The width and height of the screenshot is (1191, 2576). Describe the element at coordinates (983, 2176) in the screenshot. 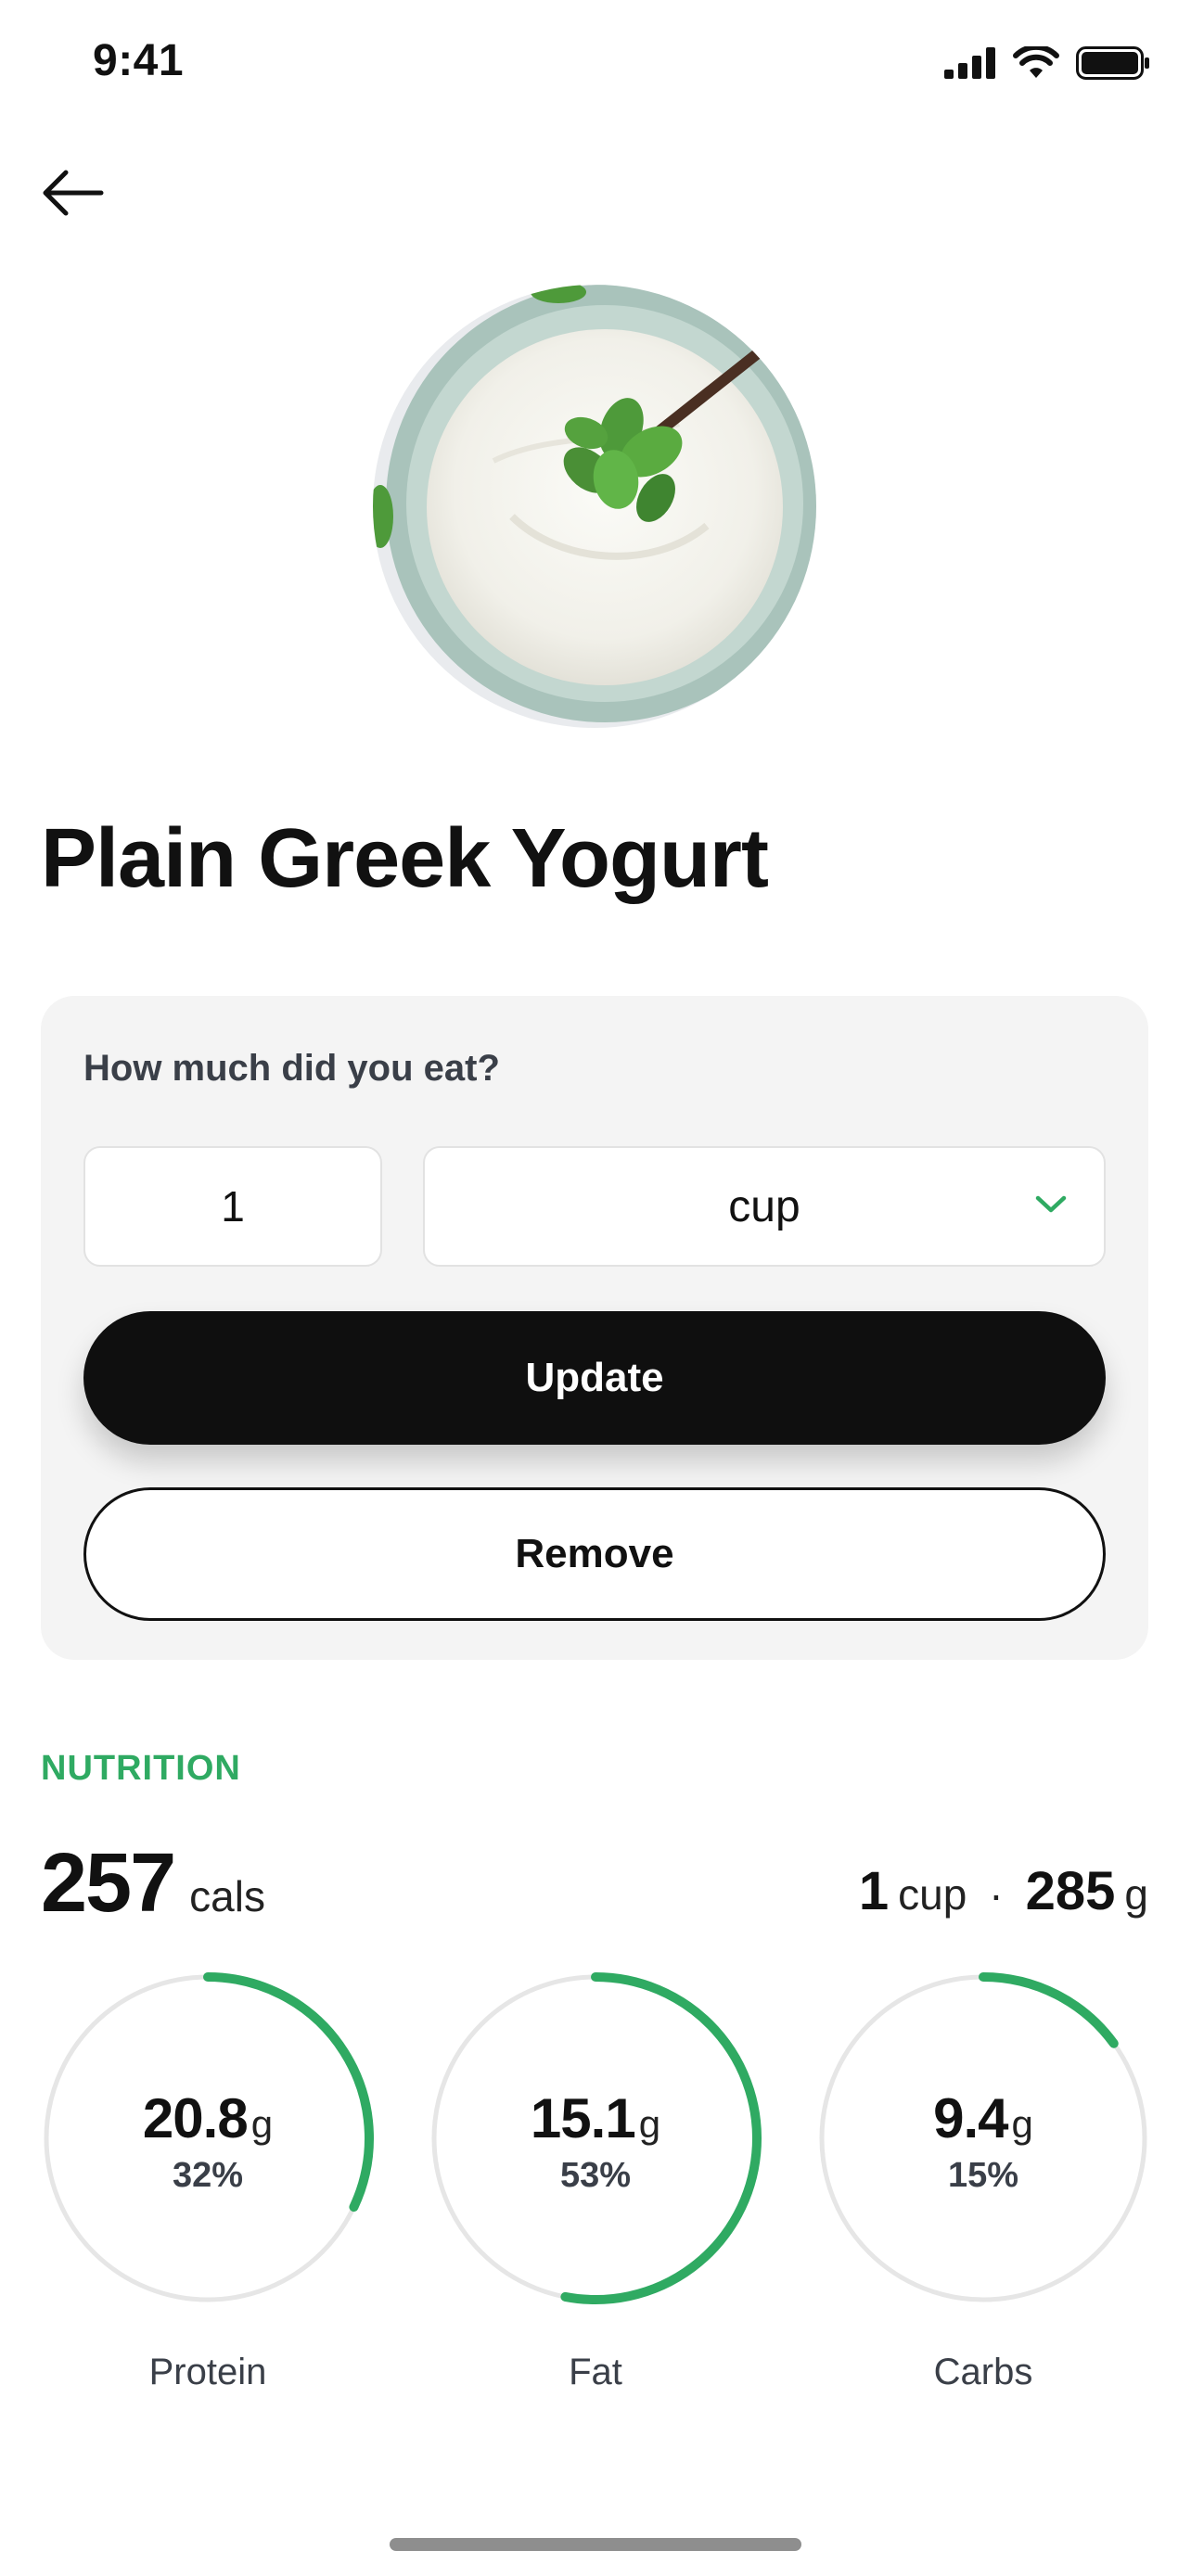

I see `macro-percent: 15%` at that location.